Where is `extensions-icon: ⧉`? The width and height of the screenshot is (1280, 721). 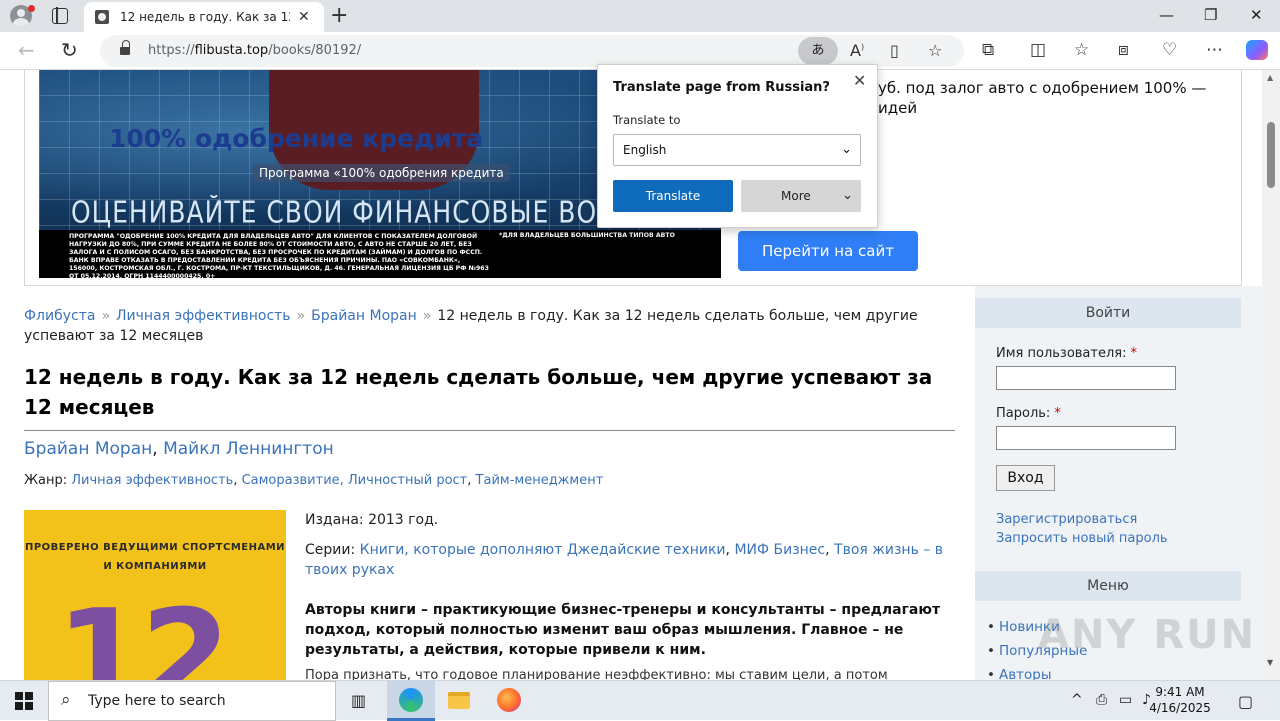 extensions-icon: ⧉ is located at coordinates (988, 50).